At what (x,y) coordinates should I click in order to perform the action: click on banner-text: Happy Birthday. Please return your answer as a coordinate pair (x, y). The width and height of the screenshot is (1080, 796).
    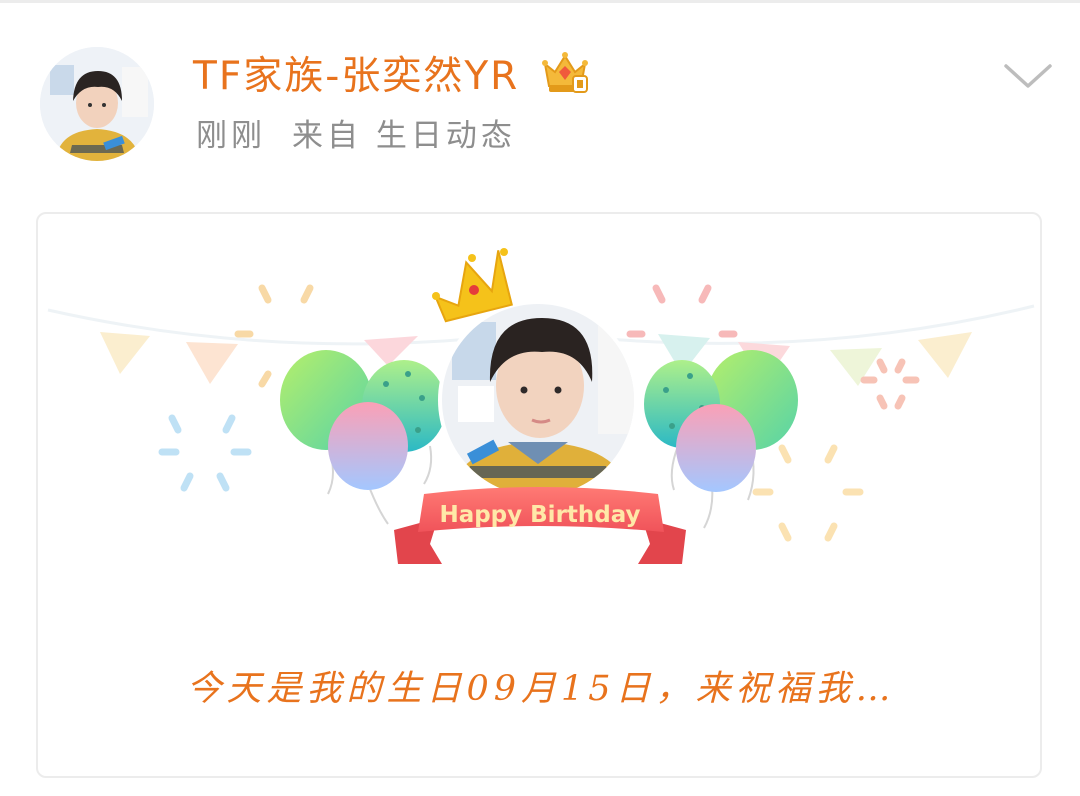
    Looking at the image, I should click on (539, 515).